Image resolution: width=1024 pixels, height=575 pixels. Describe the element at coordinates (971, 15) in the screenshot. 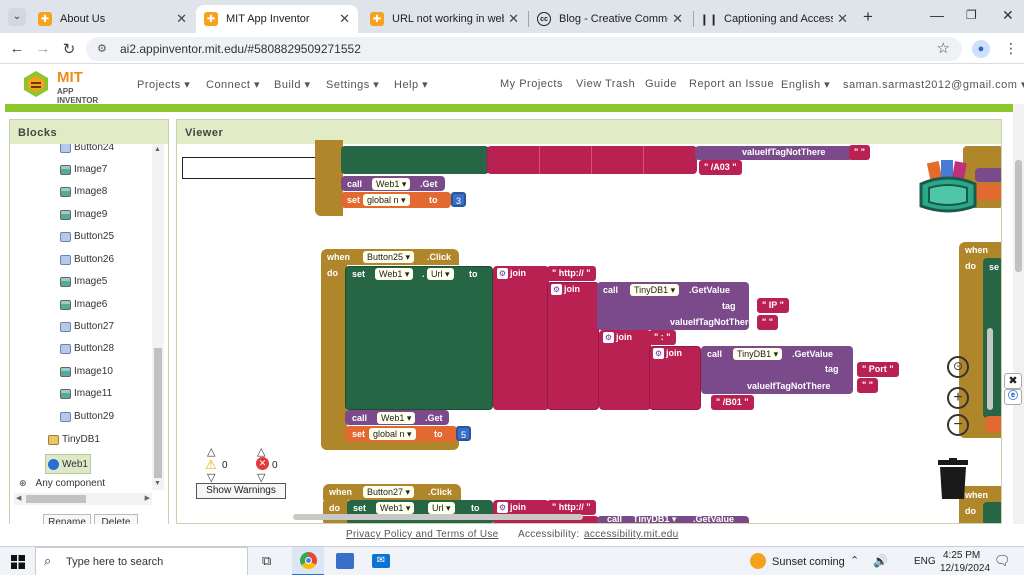

I see `restore-icon: ❐` at that location.